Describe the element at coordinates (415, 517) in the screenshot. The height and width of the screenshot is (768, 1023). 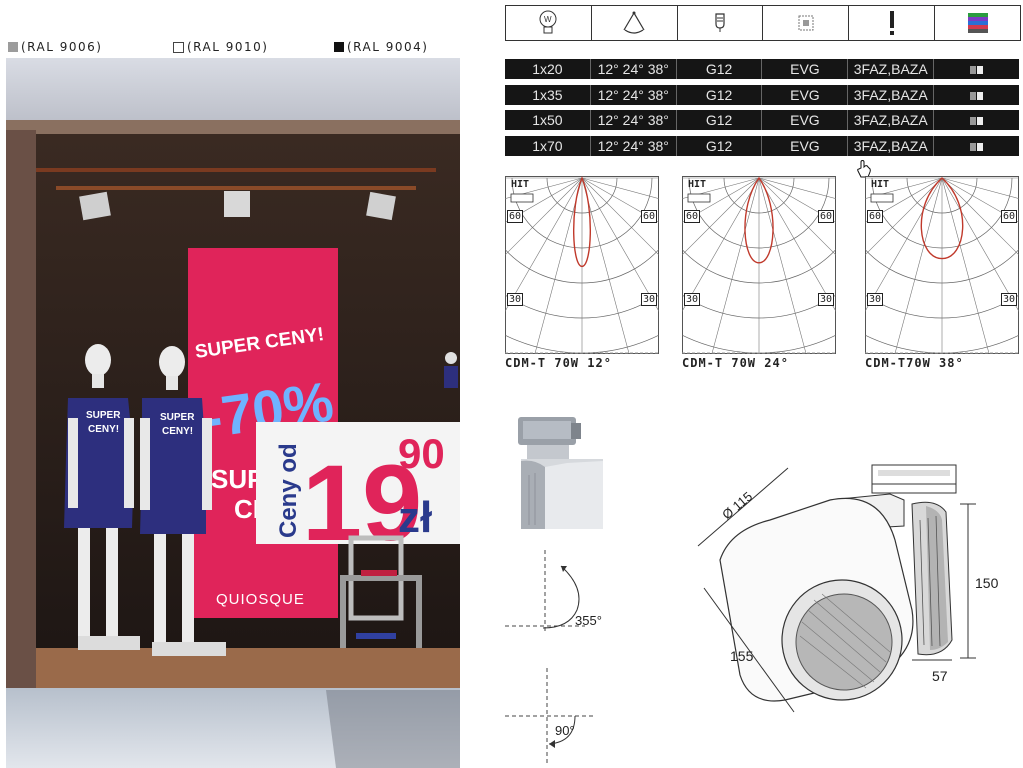
I see `svg-text: zł` at that location.